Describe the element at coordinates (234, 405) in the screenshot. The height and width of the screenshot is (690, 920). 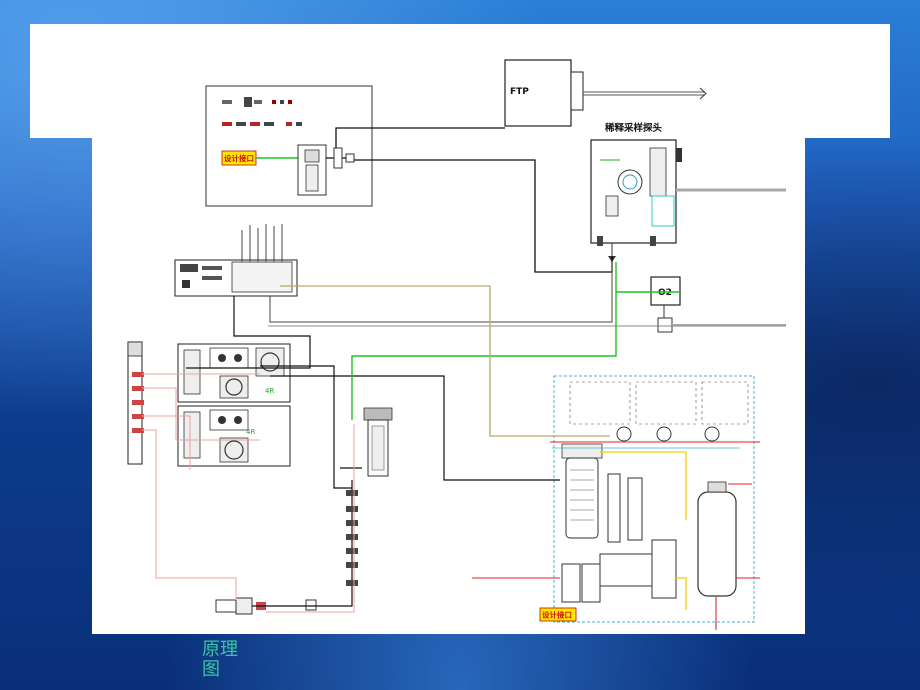
I see `analyzer-stack: 4R 4R` at that location.